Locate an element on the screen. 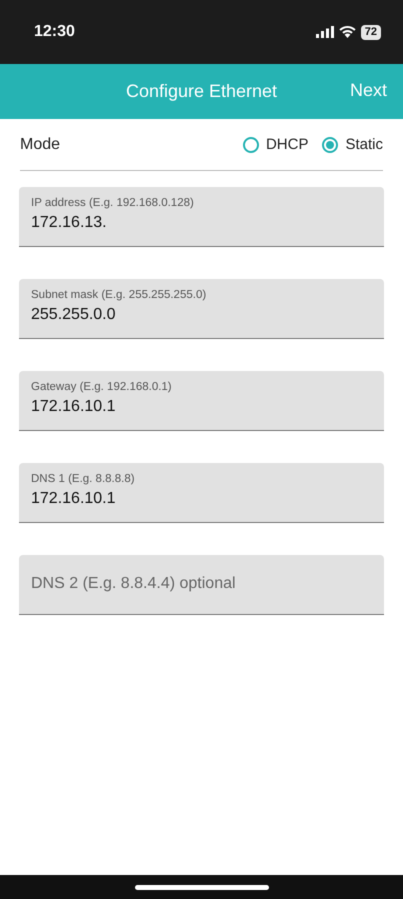  text-input: 172.16.13. is located at coordinates (201, 223).